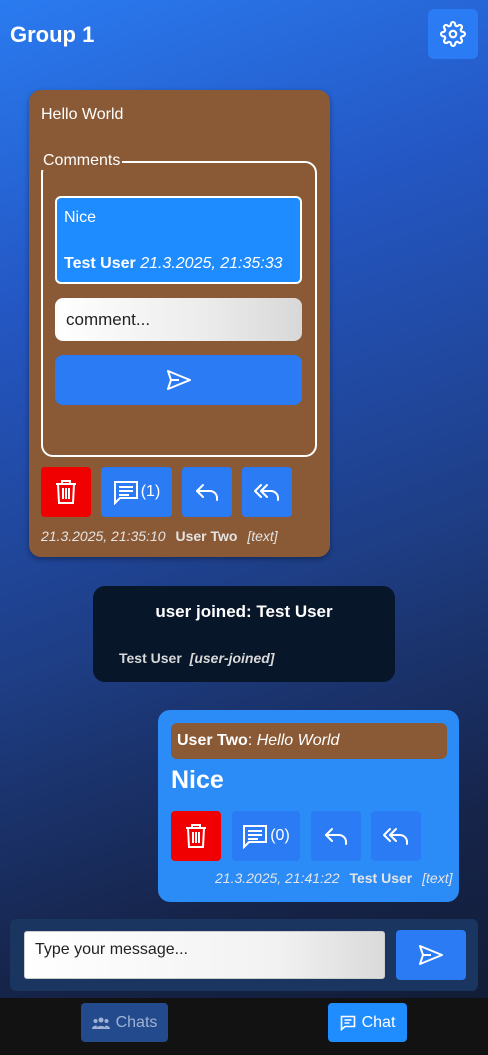 This screenshot has width=488, height=1055. I want to click on gear-icon, so click(453, 34).